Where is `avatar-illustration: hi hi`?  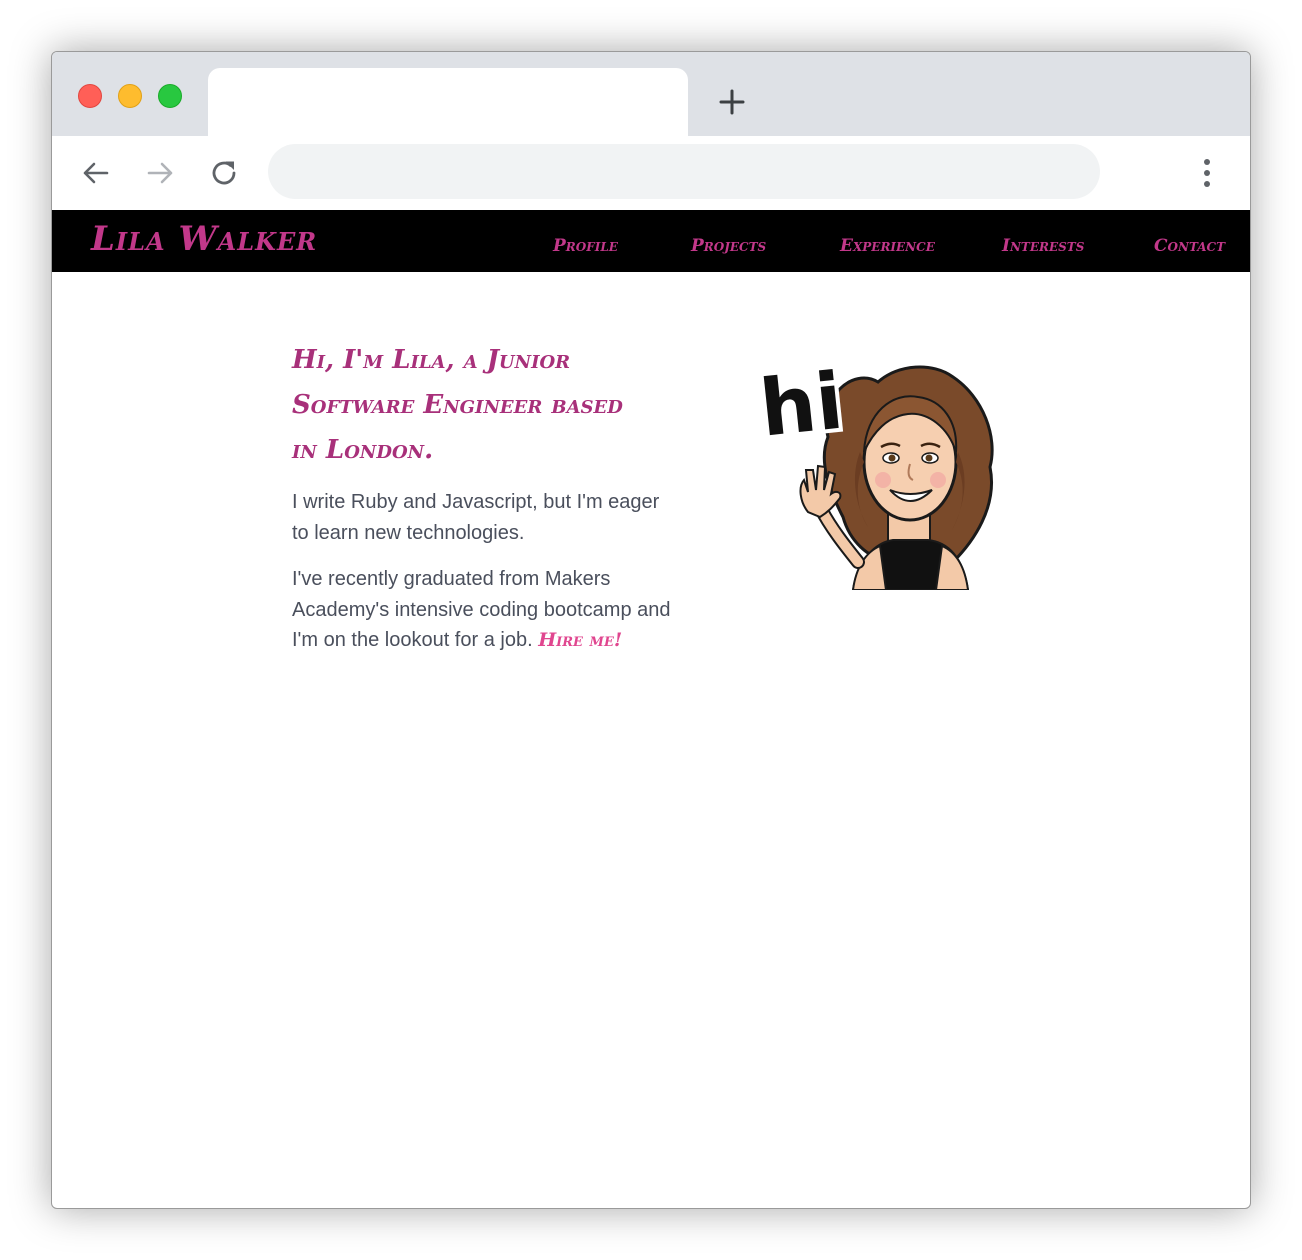 avatar-illustration: hi hi is located at coordinates (876, 471).